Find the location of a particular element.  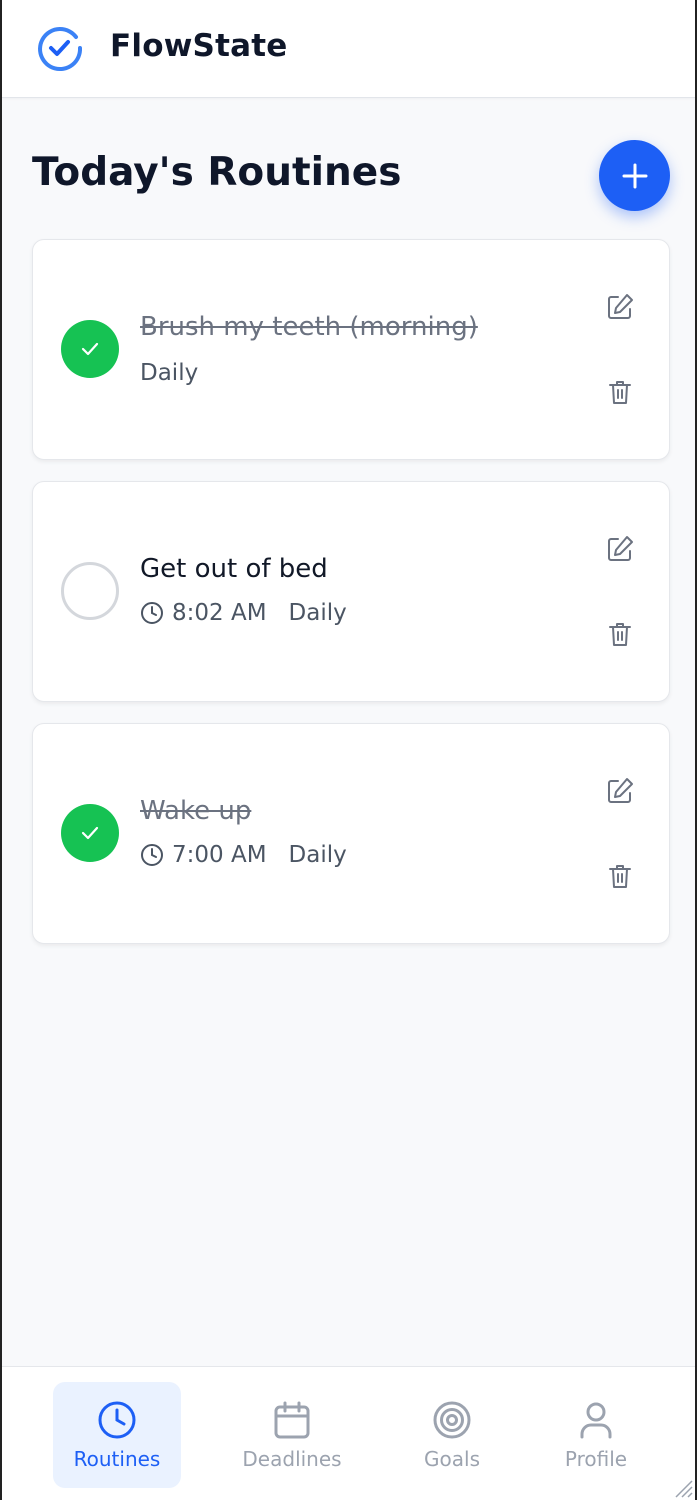

target-icon is located at coordinates (452, 1420).